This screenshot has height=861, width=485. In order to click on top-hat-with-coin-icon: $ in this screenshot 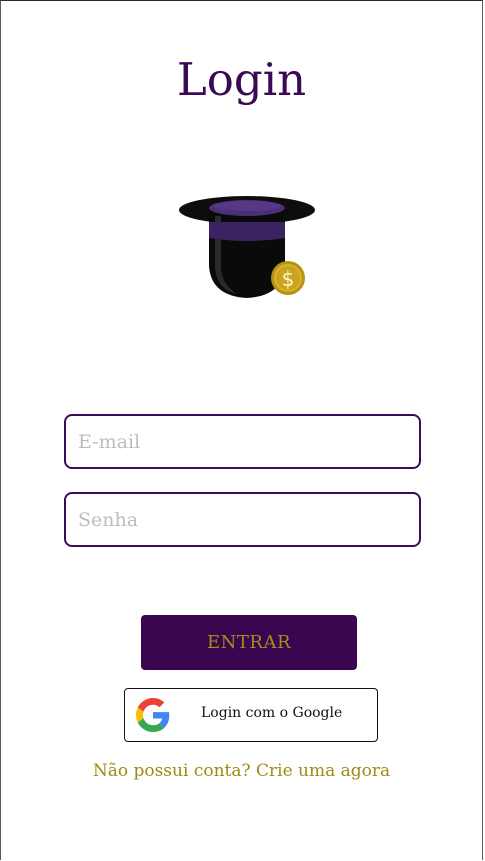, I will do `click(247, 247)`.